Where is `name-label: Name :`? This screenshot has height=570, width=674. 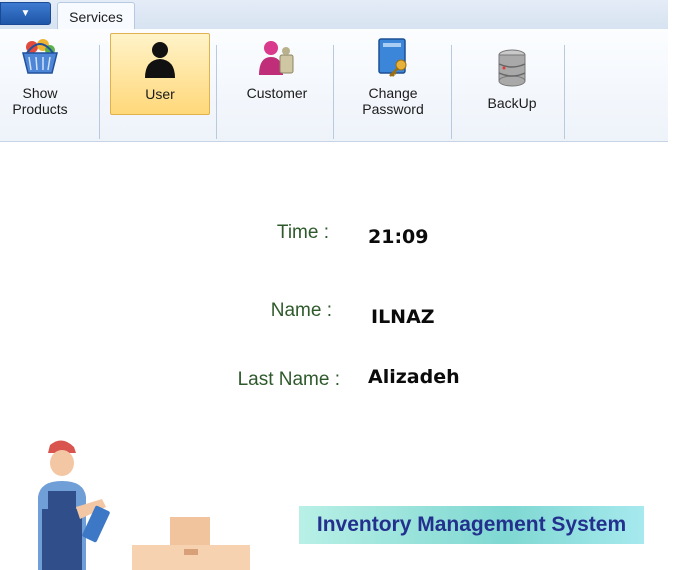 name-label: Name : is located at coordinates (301, 310).